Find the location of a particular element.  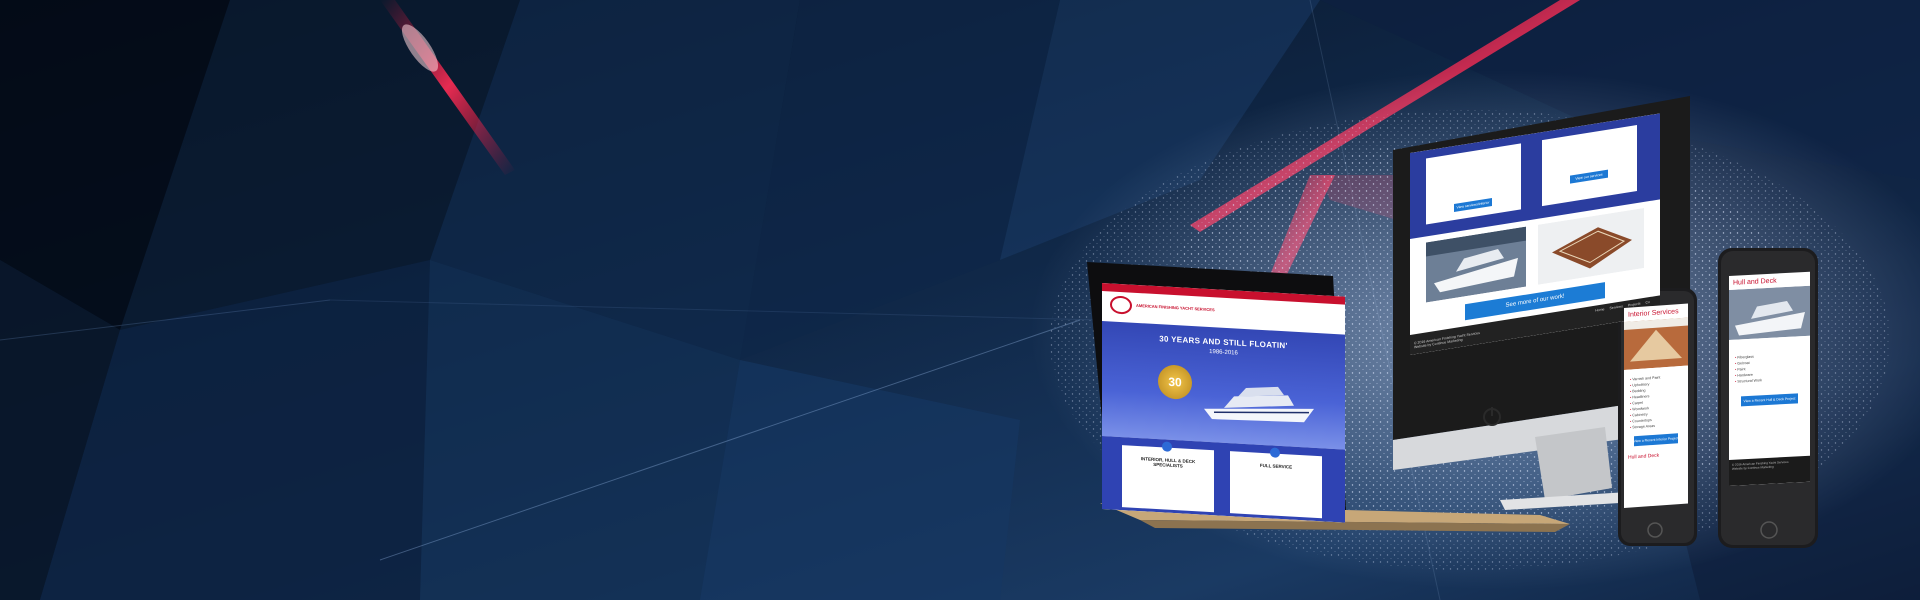

view-hull-project-button: View a Recent Hull & Deck Project is located at coordinates (1769, 400).